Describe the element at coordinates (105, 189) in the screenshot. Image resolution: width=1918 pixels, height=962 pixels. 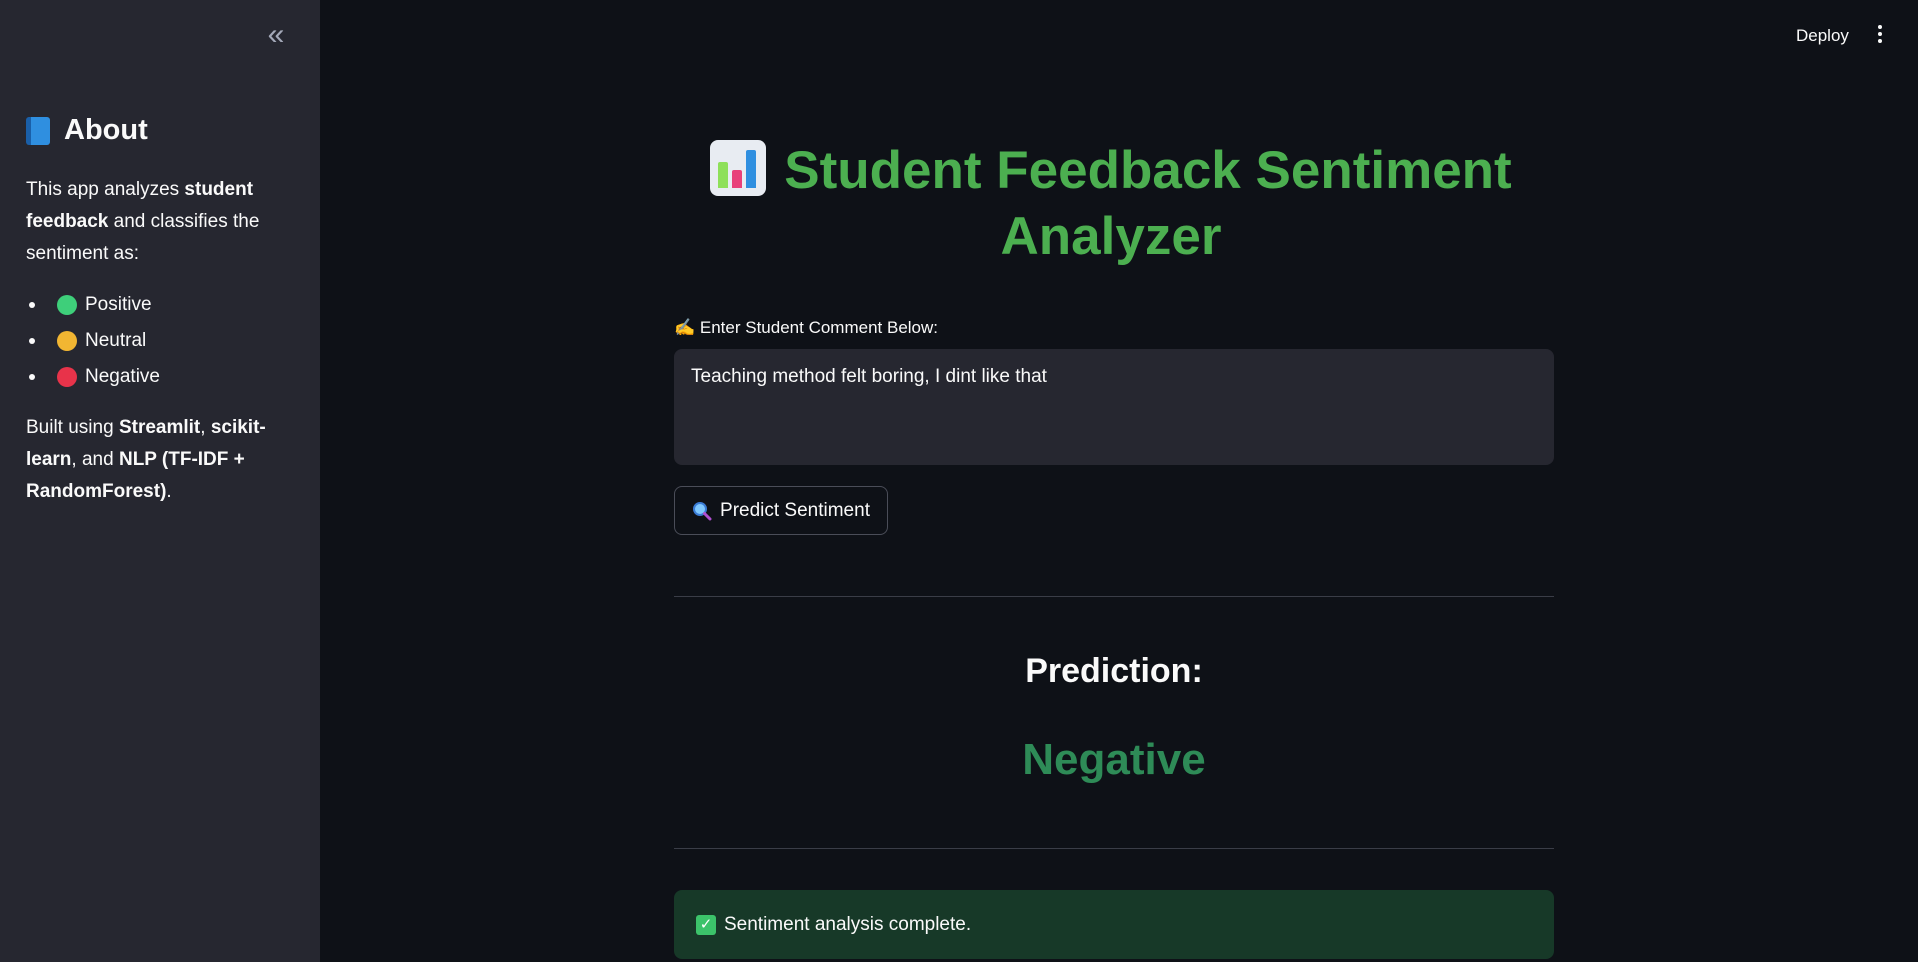
I see `intro-text-1: This app analyzes` at that location.